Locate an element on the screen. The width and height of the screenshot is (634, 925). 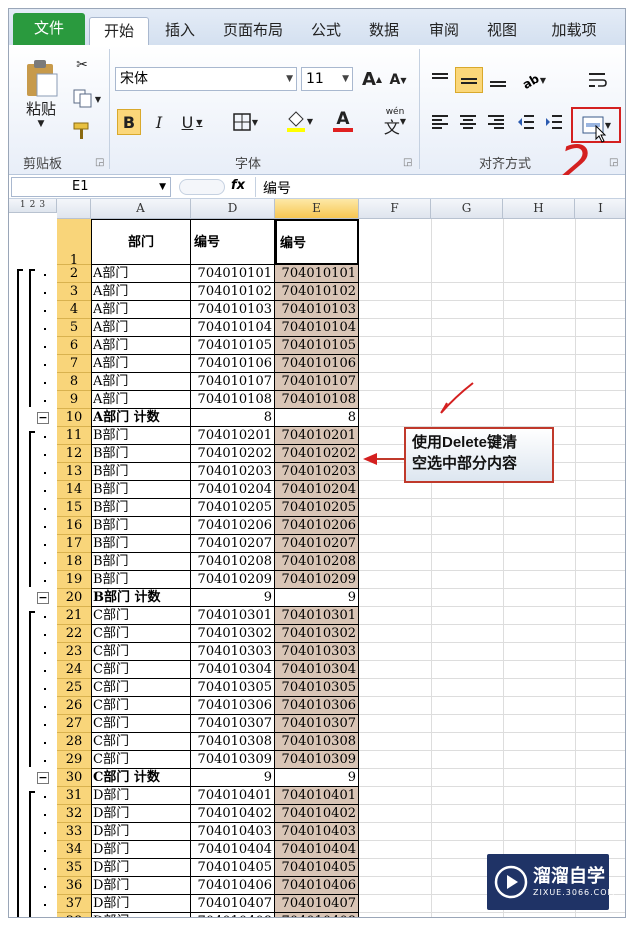
id-cell: 704010206 is located at coordinates (233, 526).